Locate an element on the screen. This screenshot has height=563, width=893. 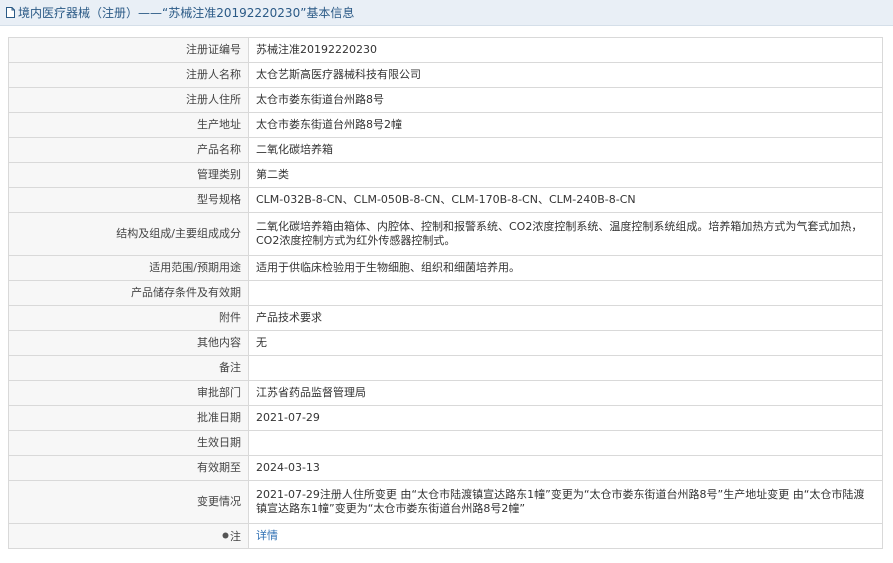
table-row: 批准日期 2021-07-29 is located at coordinates (445, 418).